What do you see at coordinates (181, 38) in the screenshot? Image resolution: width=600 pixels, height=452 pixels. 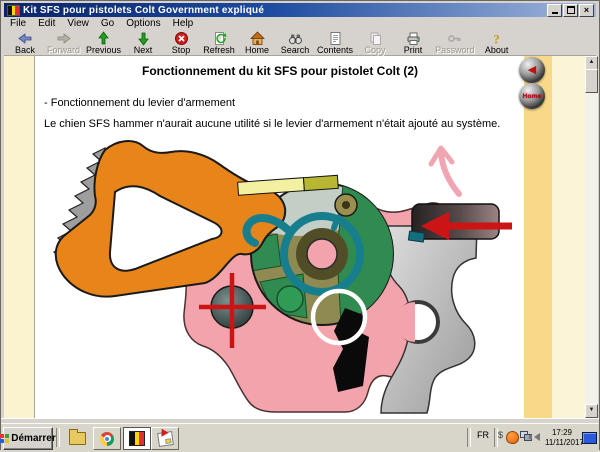 I see `stop-icon` at bounding box center [181, 38].